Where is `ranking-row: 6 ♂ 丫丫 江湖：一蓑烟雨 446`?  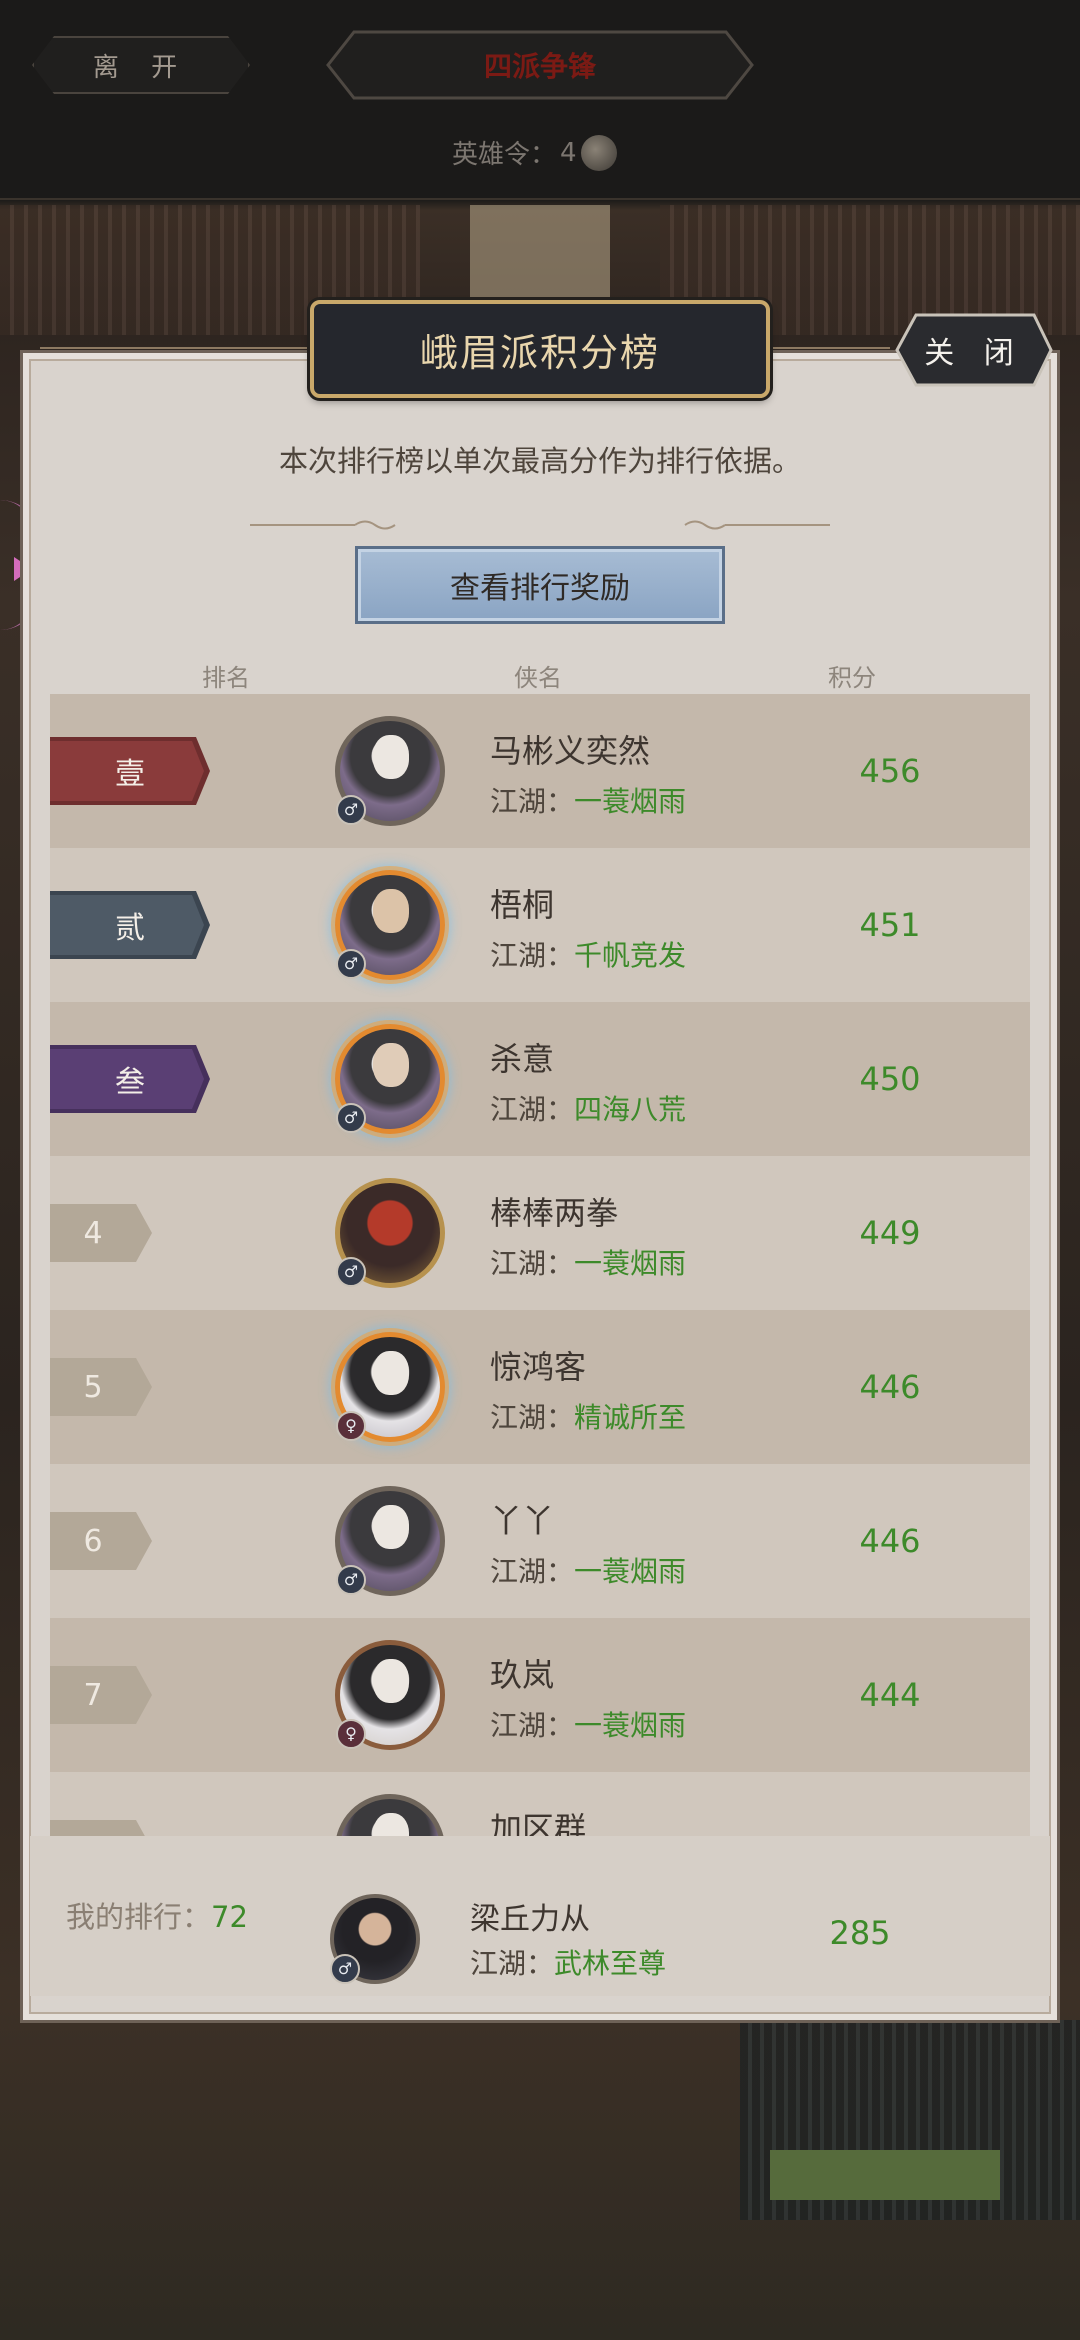
ranking-row: 6 ♂ 丫丫 江湖：一蓑烟雨 446 is located at coordinates (540, 1541).